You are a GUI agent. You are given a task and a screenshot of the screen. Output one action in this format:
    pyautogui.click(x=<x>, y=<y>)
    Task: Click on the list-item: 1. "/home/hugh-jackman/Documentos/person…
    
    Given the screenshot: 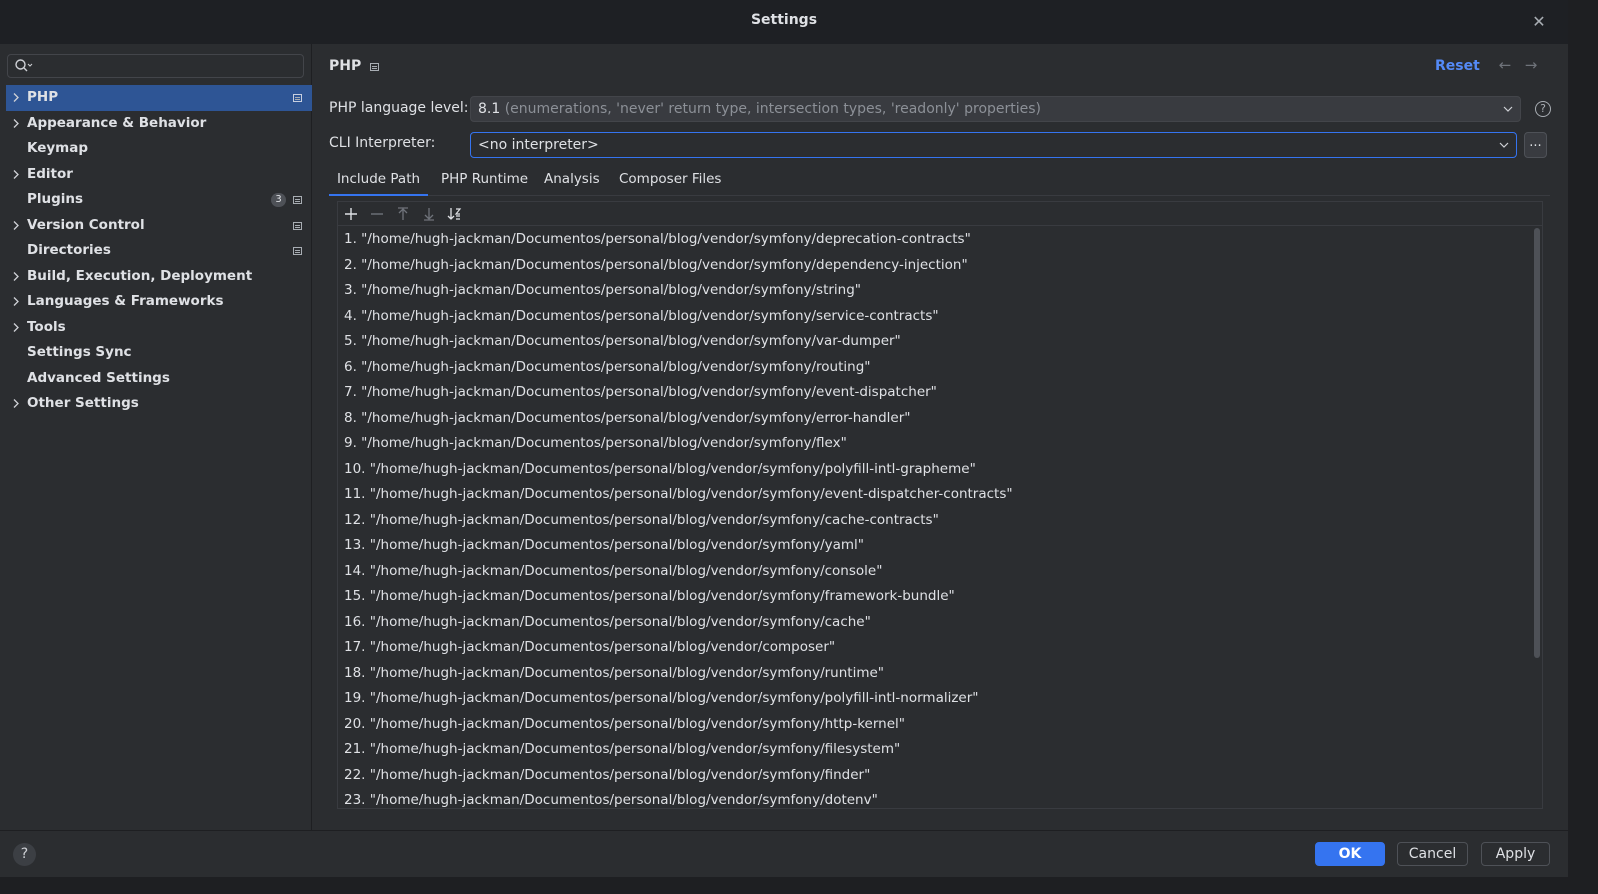 What is the action you would take?
    pyautogui.click(x=935, y=240)
    